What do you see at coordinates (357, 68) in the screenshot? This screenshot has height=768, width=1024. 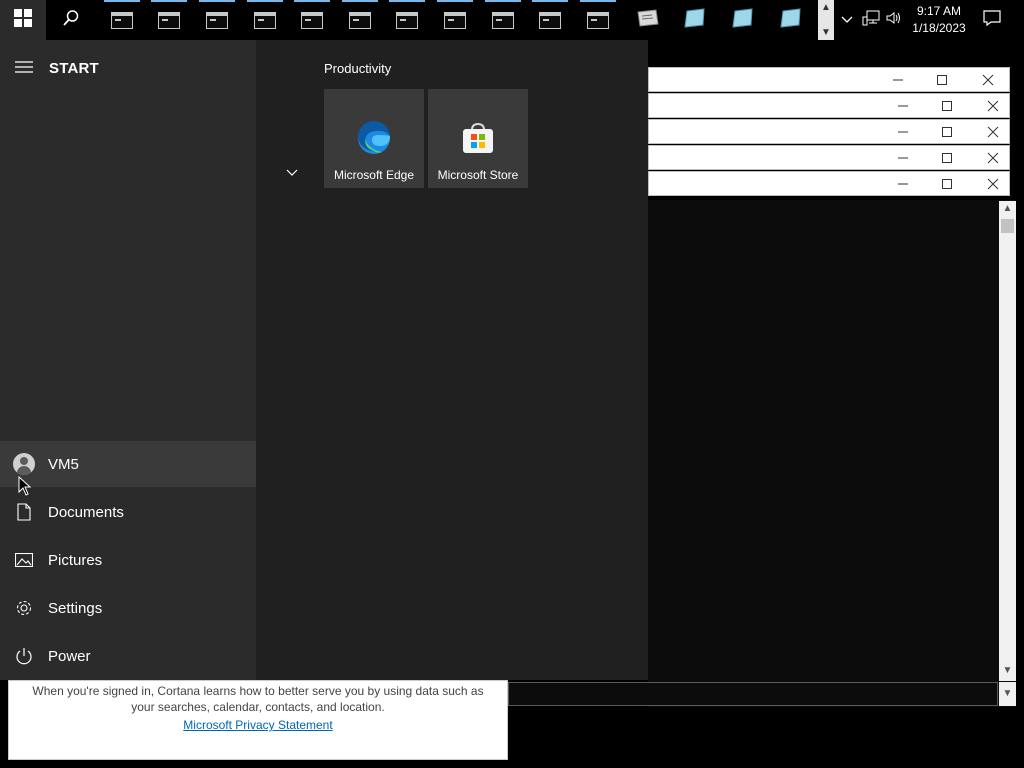 I see `tile-group-title: Productivity` at bounding box center [357, 68].